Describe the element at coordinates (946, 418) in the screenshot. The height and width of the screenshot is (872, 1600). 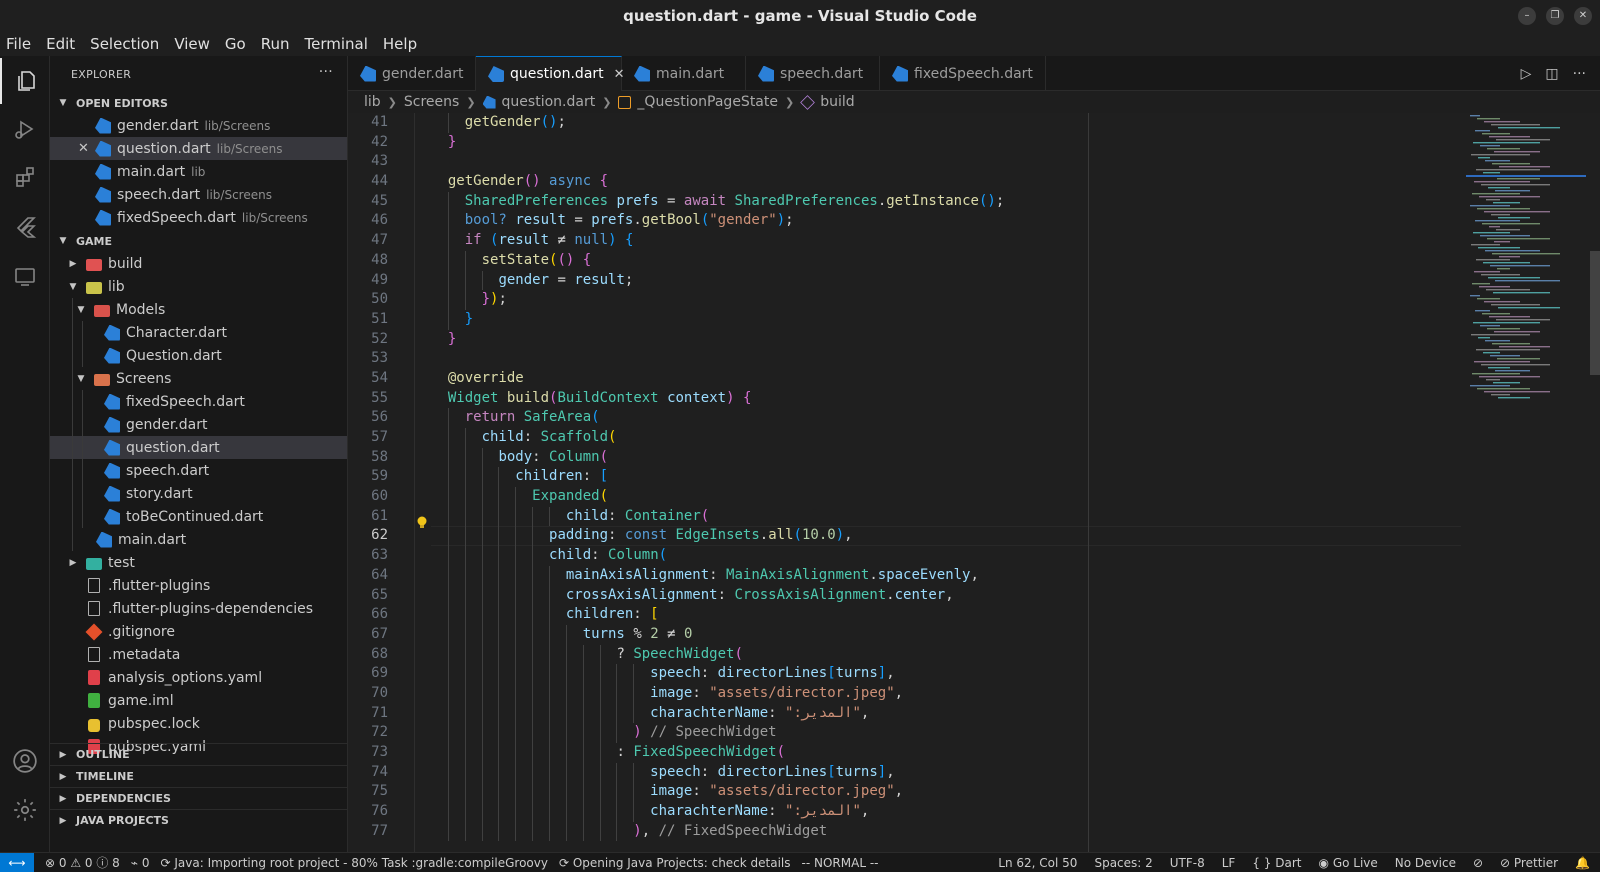
I see `code-line: return SafeArea(` at that location.